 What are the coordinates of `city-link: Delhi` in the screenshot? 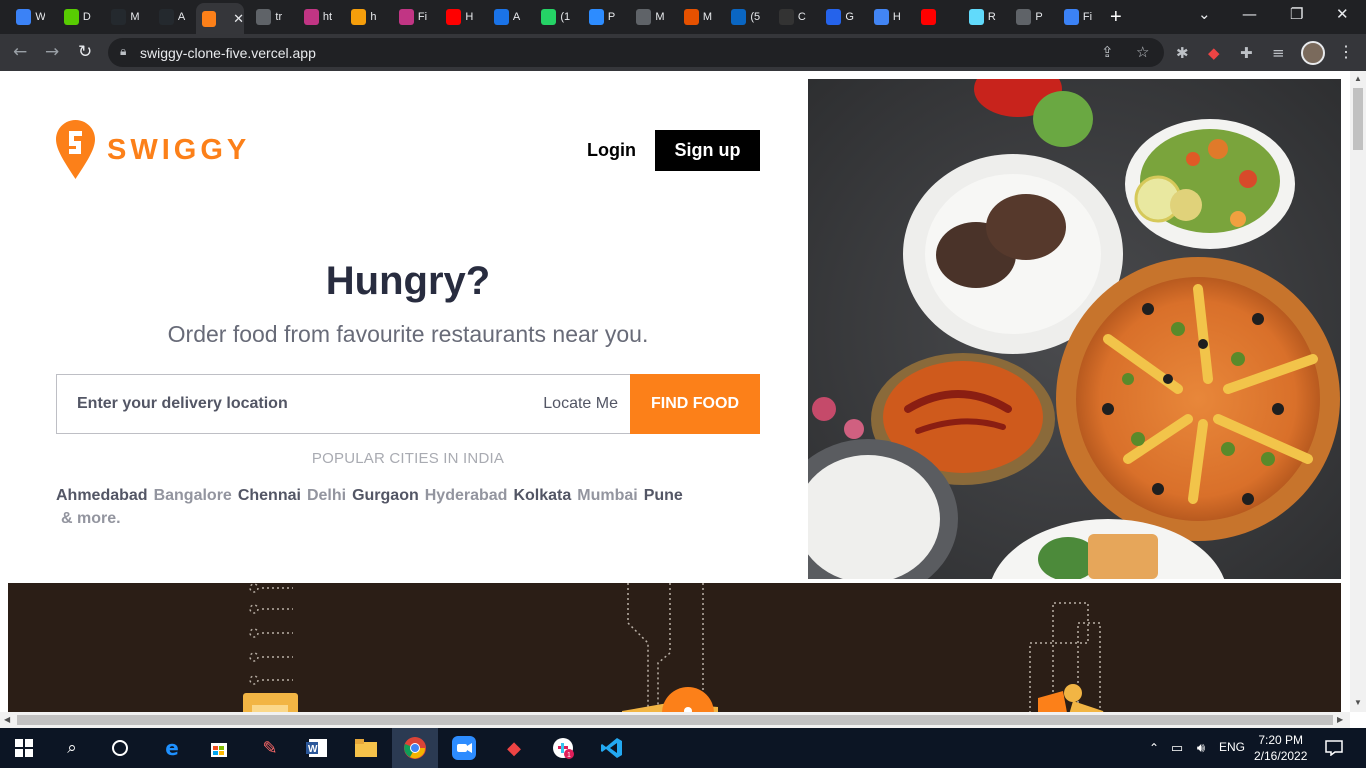 It's located at (326, 495).